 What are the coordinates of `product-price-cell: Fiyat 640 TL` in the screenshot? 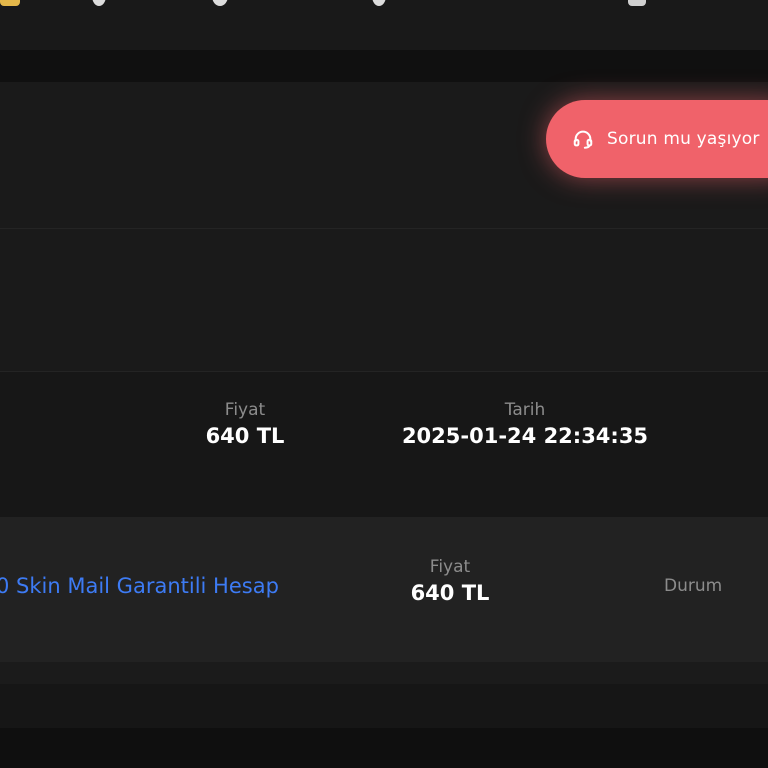 It's located at (450, 581).